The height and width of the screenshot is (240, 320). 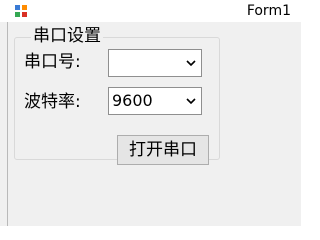 I want to click on window-title: Form1, so click(x=268, y=11).